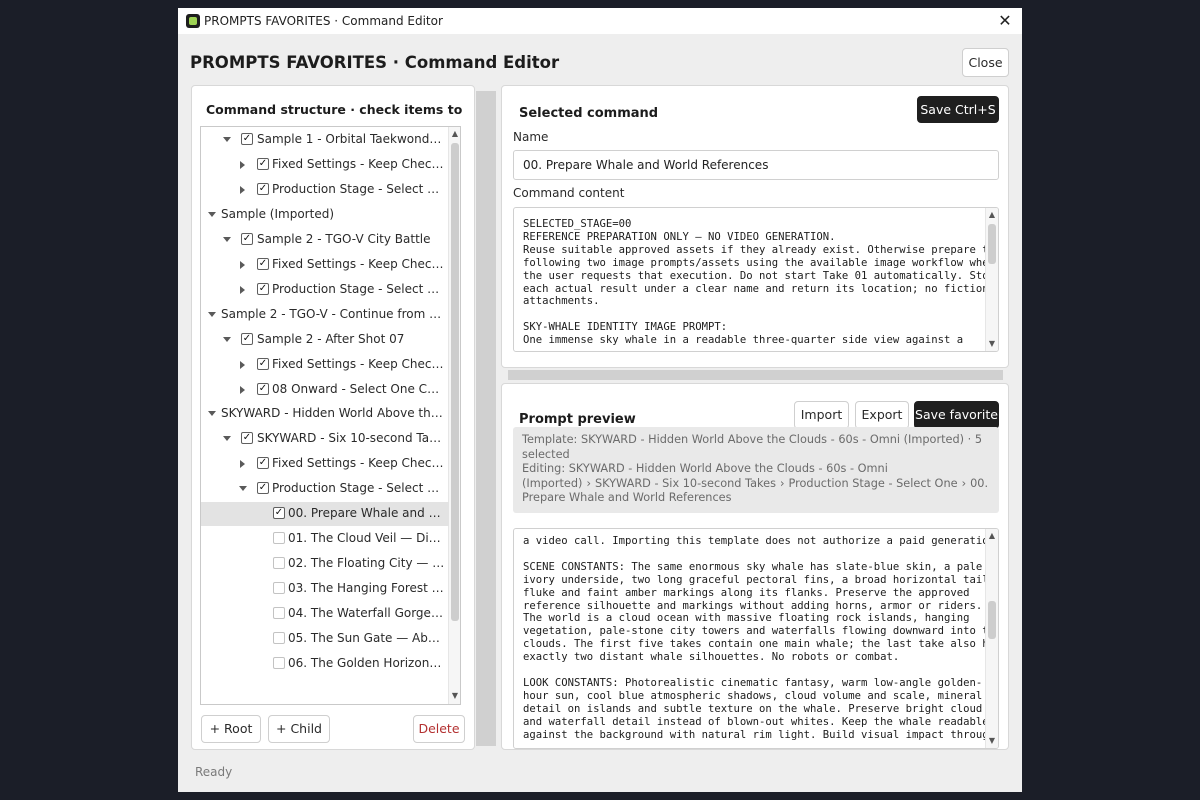 This screenshot has width=1200, height=800. I want to click on tree-scroll-thumb, so click(455, 382).